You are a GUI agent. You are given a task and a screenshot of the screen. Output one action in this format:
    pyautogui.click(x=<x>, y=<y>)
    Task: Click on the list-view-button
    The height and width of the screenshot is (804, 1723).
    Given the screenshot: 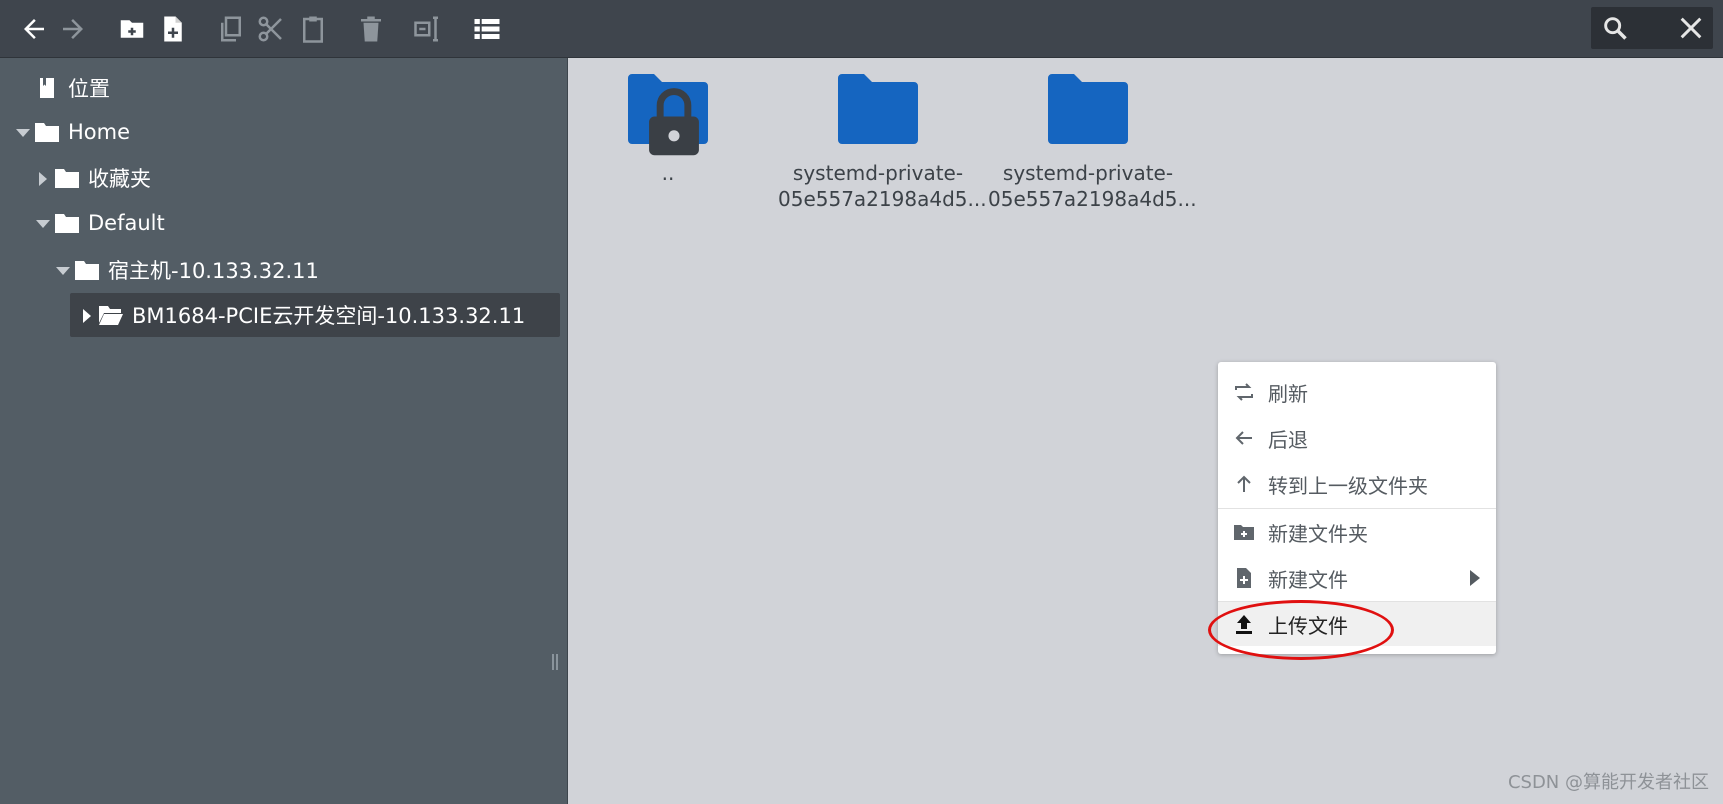 What is the action you would take?
    pyautogui.click(x=487, y=29)
    